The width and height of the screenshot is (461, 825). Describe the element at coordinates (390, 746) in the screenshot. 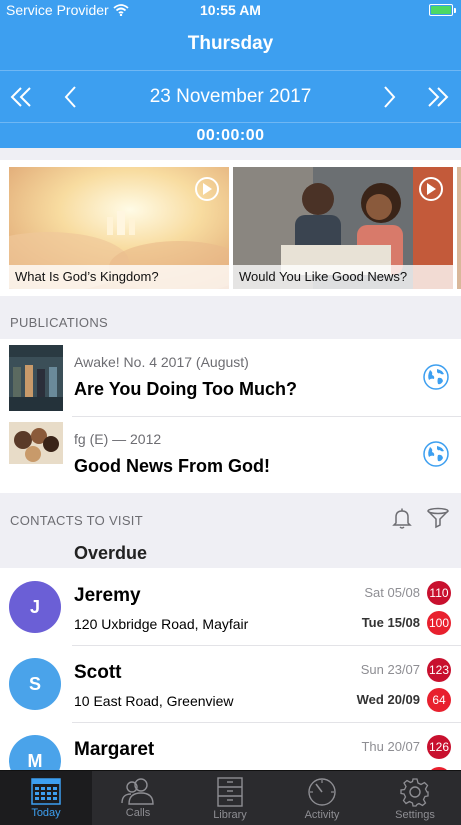

I see `last-visit-date: Thu 20/07` at that location.